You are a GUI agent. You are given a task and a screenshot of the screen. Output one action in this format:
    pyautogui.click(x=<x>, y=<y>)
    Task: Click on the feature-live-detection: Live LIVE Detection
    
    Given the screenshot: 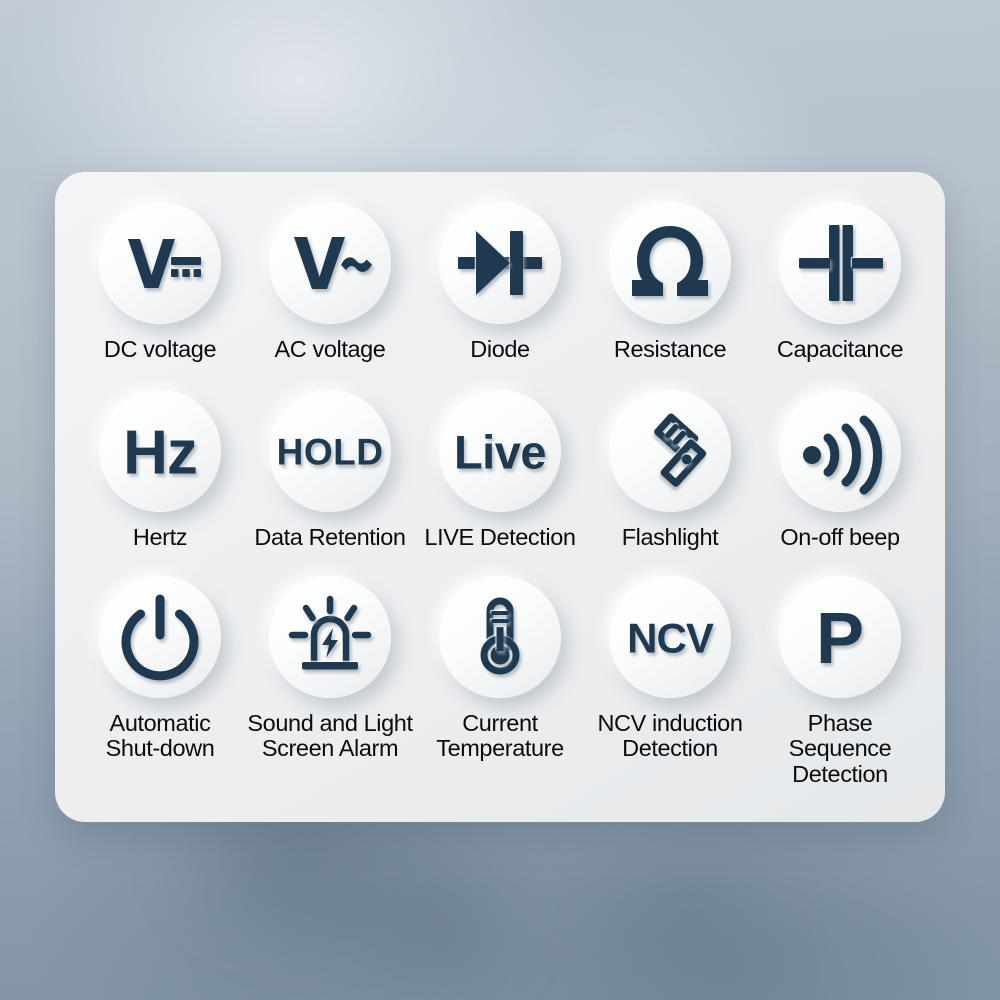 What is the action you would take?
    pyautogui.click(x=500, y=470)
    